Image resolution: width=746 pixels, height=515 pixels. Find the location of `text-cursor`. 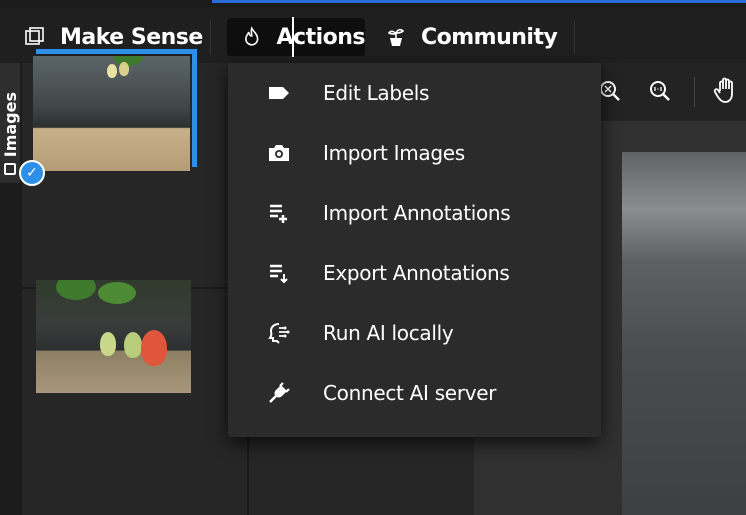

text-cursor is located at coordinates (293, 37).